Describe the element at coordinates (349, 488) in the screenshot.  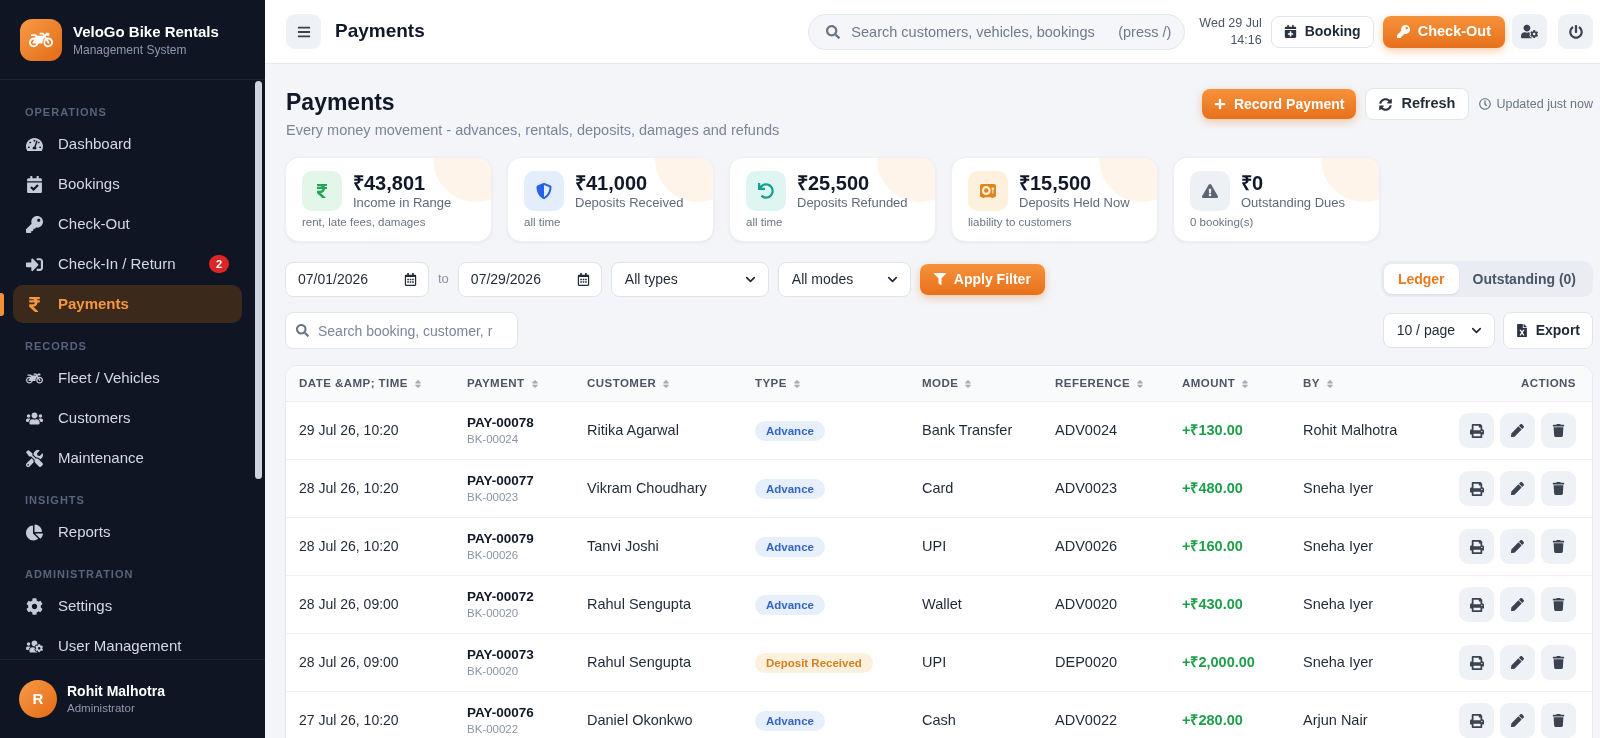
I see `date-time: 28 Jul 26, 10:20` at that location.